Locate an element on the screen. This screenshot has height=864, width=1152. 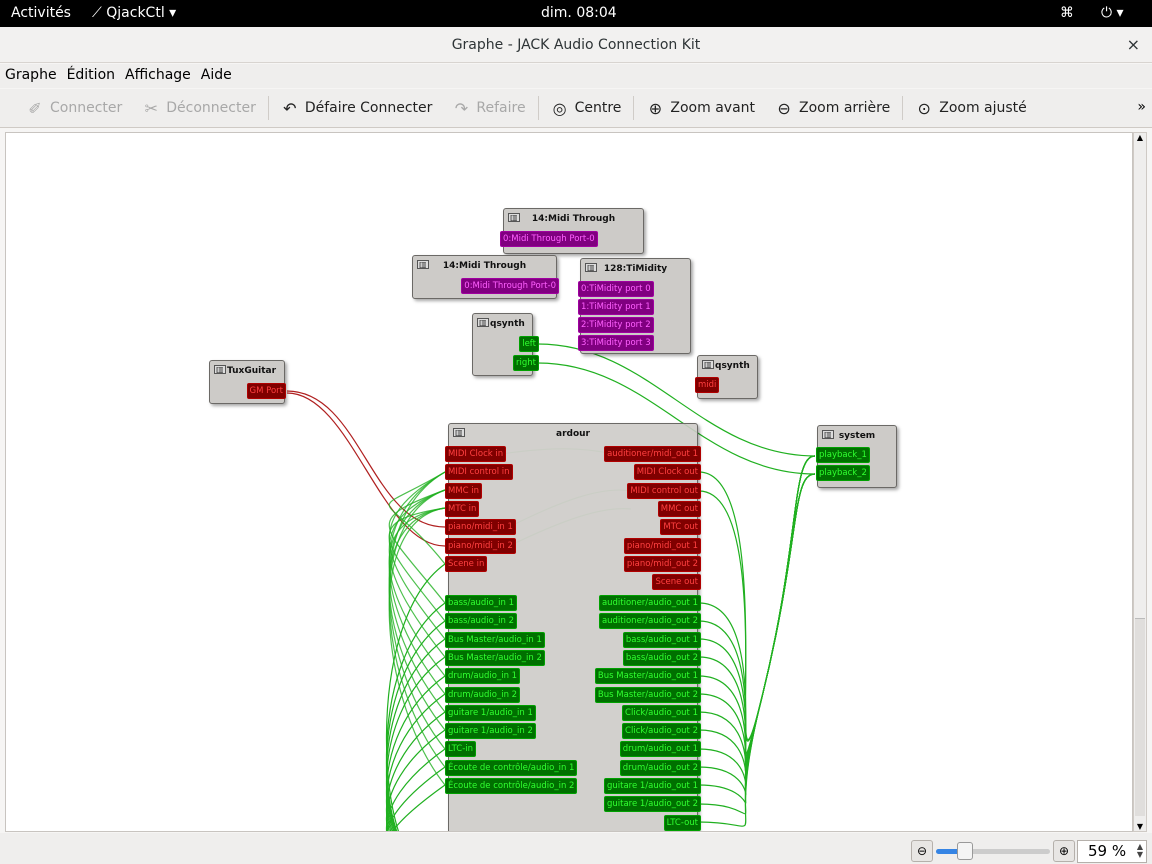
zoom-spinbox: 59 % ▲ ▼ is located at coordinates (1112, 851).